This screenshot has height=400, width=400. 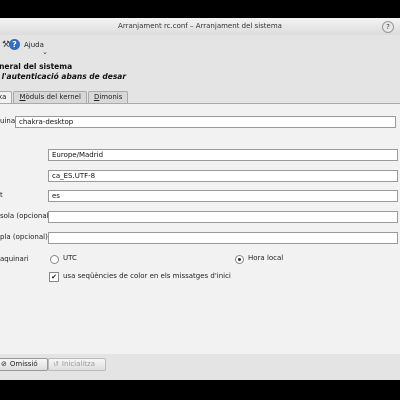 What do you see at coordinates (54, 259) in the screenshot?
I see `utc-radio` at bounding box center [54, 259].